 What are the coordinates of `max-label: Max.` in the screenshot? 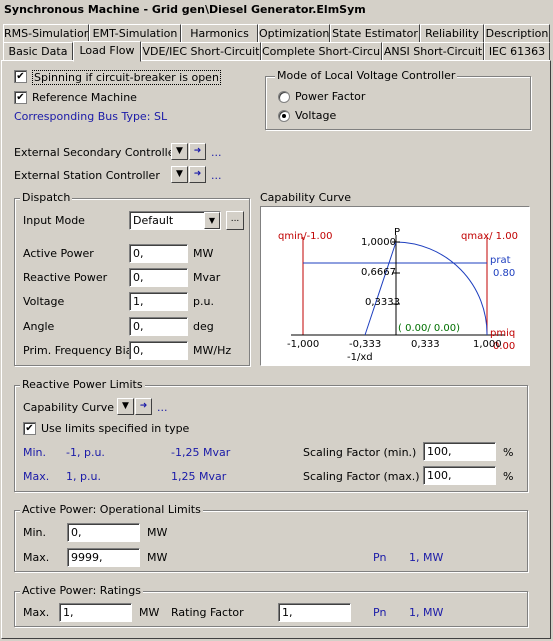 It's located at (36, 476).